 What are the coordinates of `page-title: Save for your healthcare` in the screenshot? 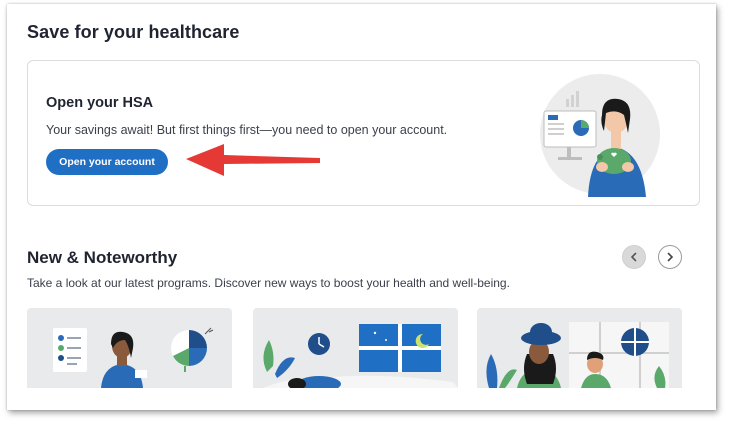 It's located at (133, 32).